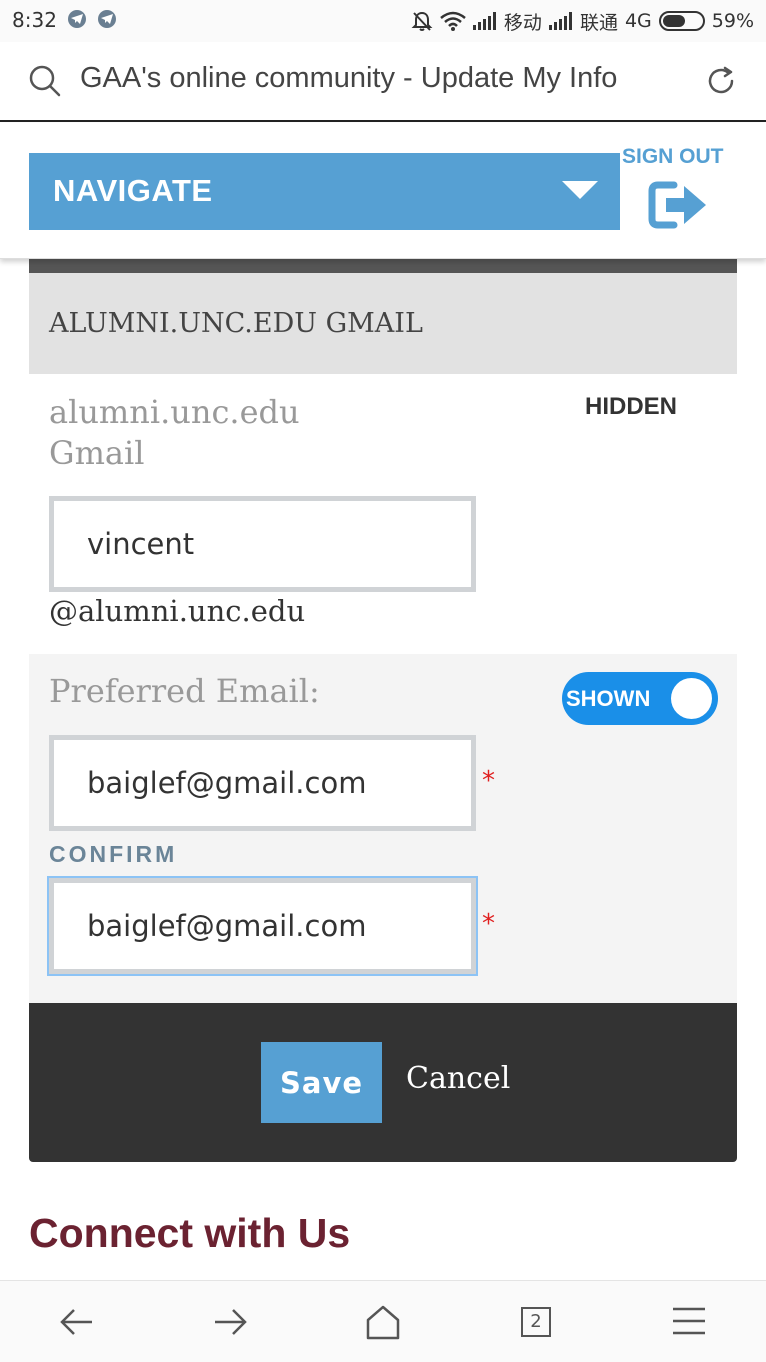  I want to click on section-header: ALUMNI.UNC.EDU GMAIL, so click(383, 323).